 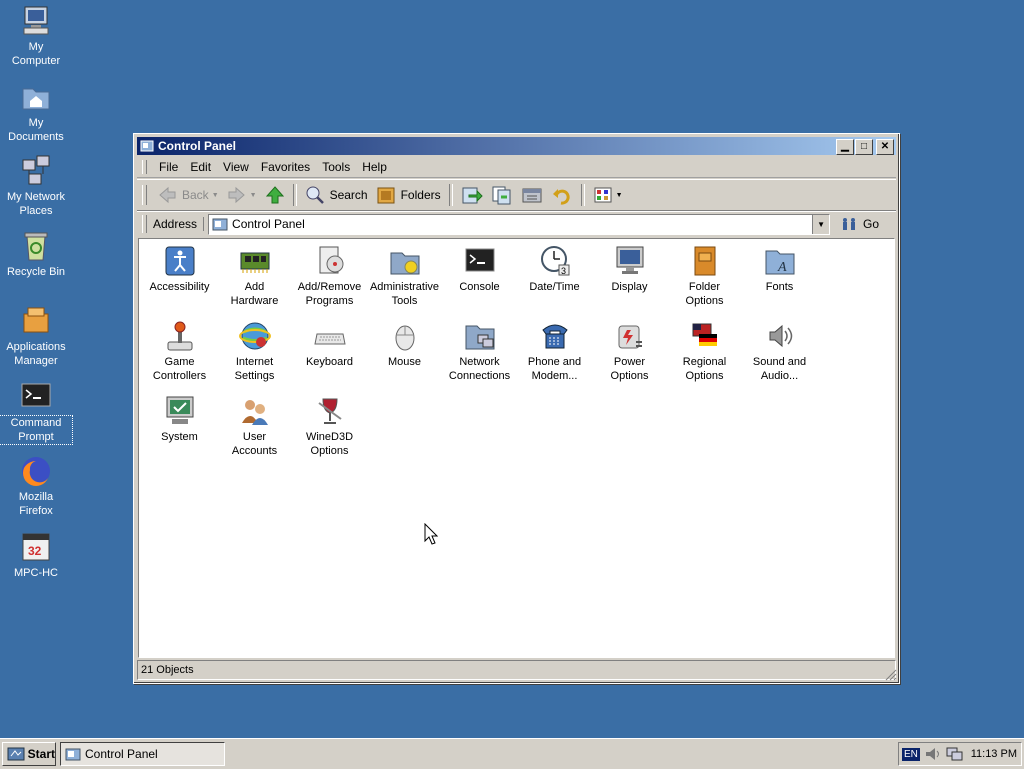 I want to click on applet-game-controllers: Game Controllers, so click(x=179, y=357).